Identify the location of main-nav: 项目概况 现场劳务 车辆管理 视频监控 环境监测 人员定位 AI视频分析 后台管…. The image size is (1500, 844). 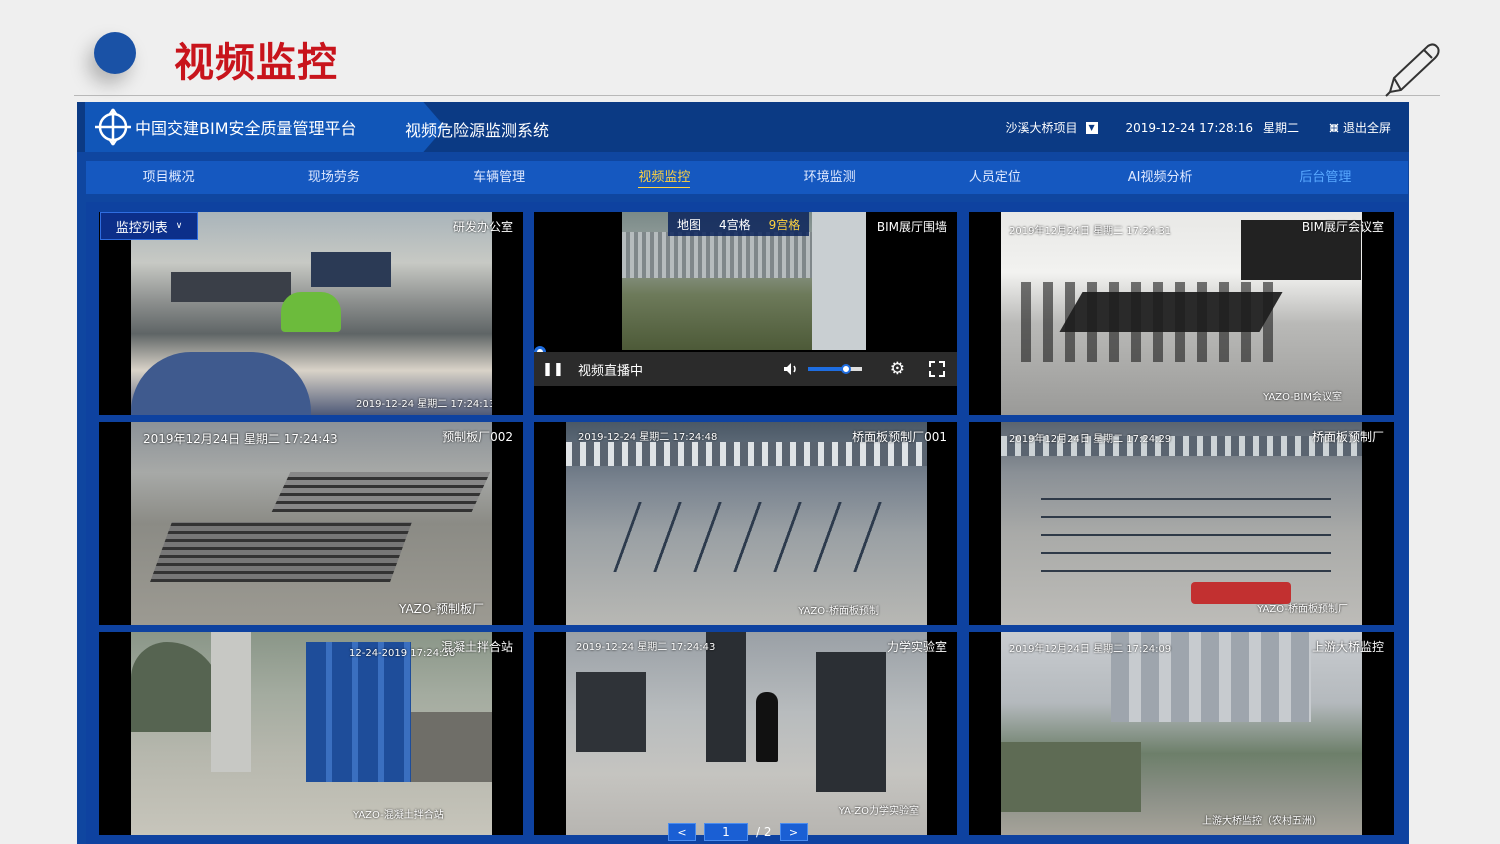
(747, 177).